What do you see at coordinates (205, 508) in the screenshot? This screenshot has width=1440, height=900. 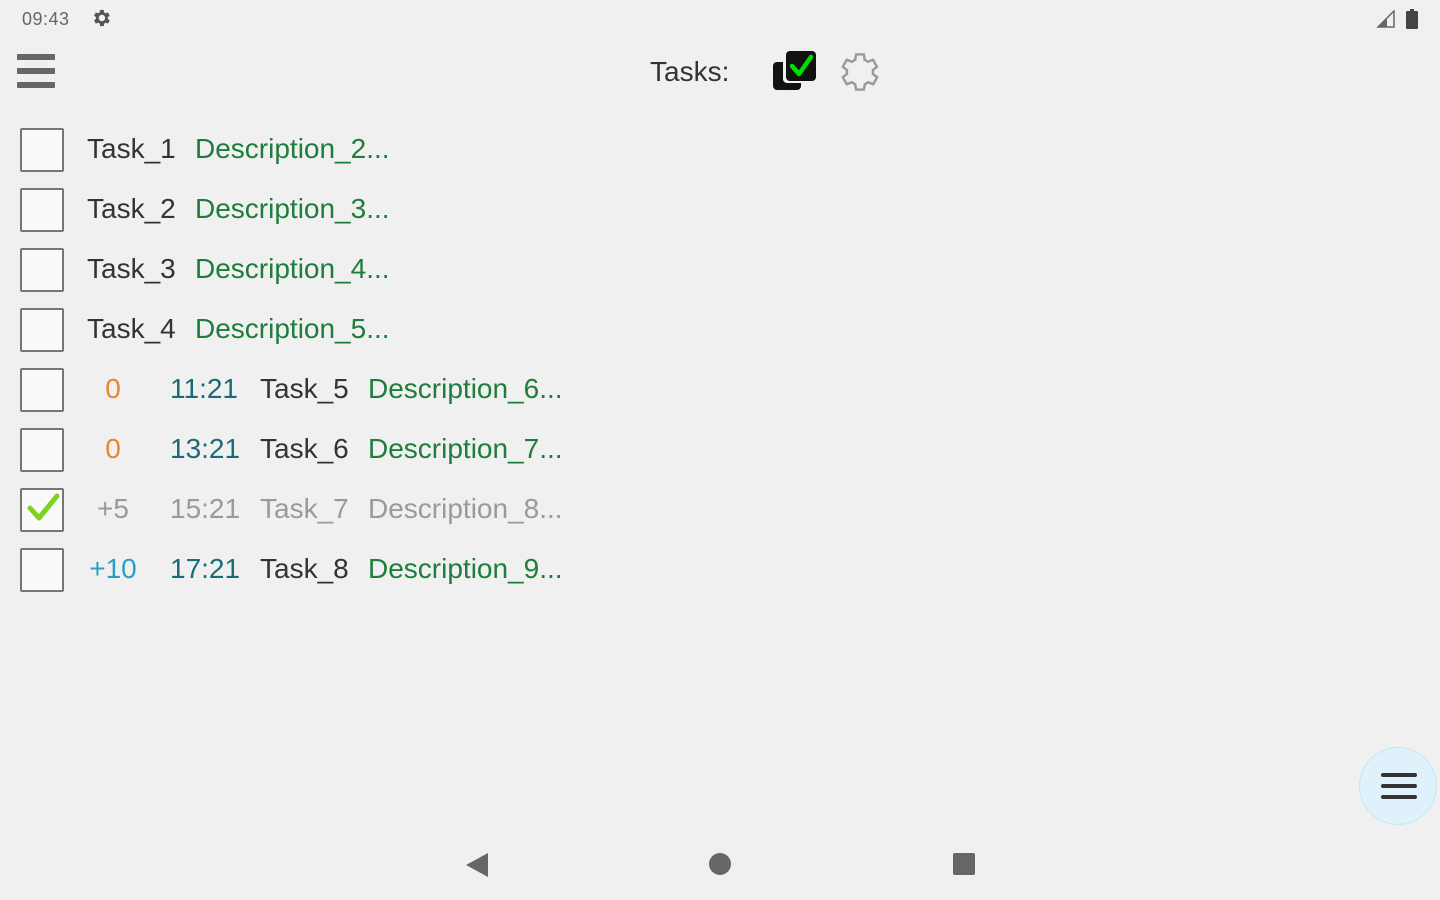 I see `task-time: 15:21` at bounding box center [205, 508].